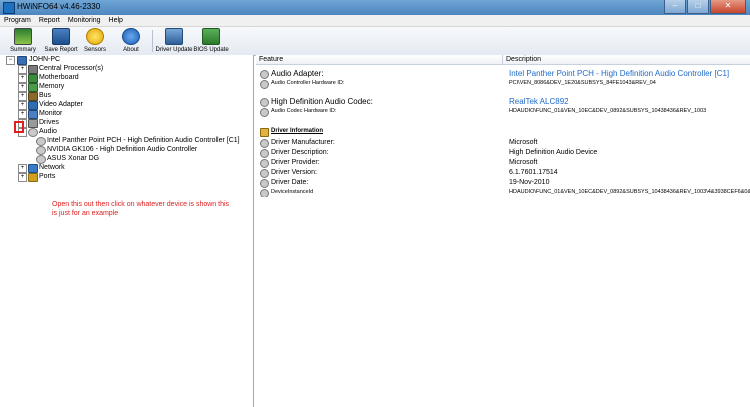  What do you see at coordinates (174, 41) in the screenshot?
I see `driver-update-button: Driver Update` at bounding box center [174, 41].